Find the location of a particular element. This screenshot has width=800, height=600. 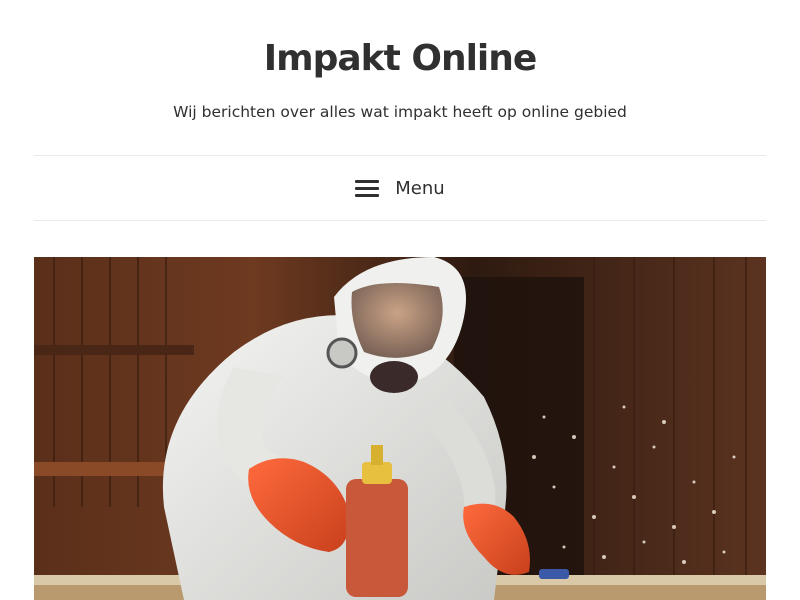

site-title: Impakt Online is located at coordinates (400, 40).